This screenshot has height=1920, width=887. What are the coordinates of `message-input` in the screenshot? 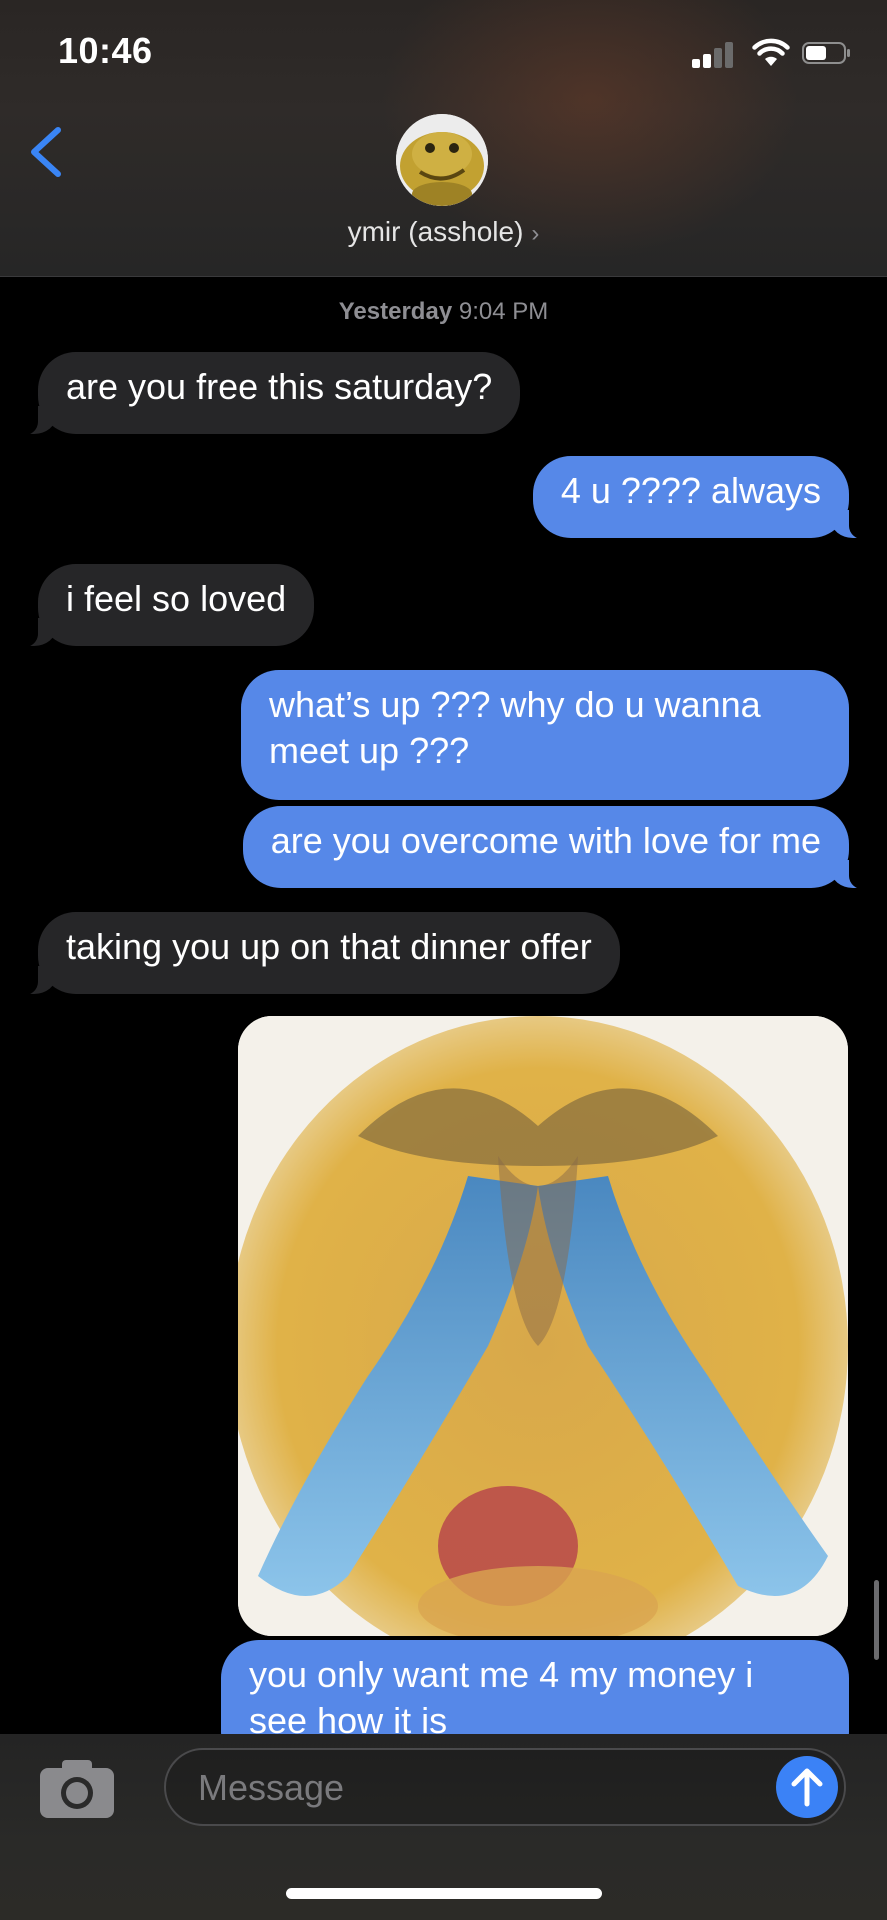 It's located at (458, 1788).